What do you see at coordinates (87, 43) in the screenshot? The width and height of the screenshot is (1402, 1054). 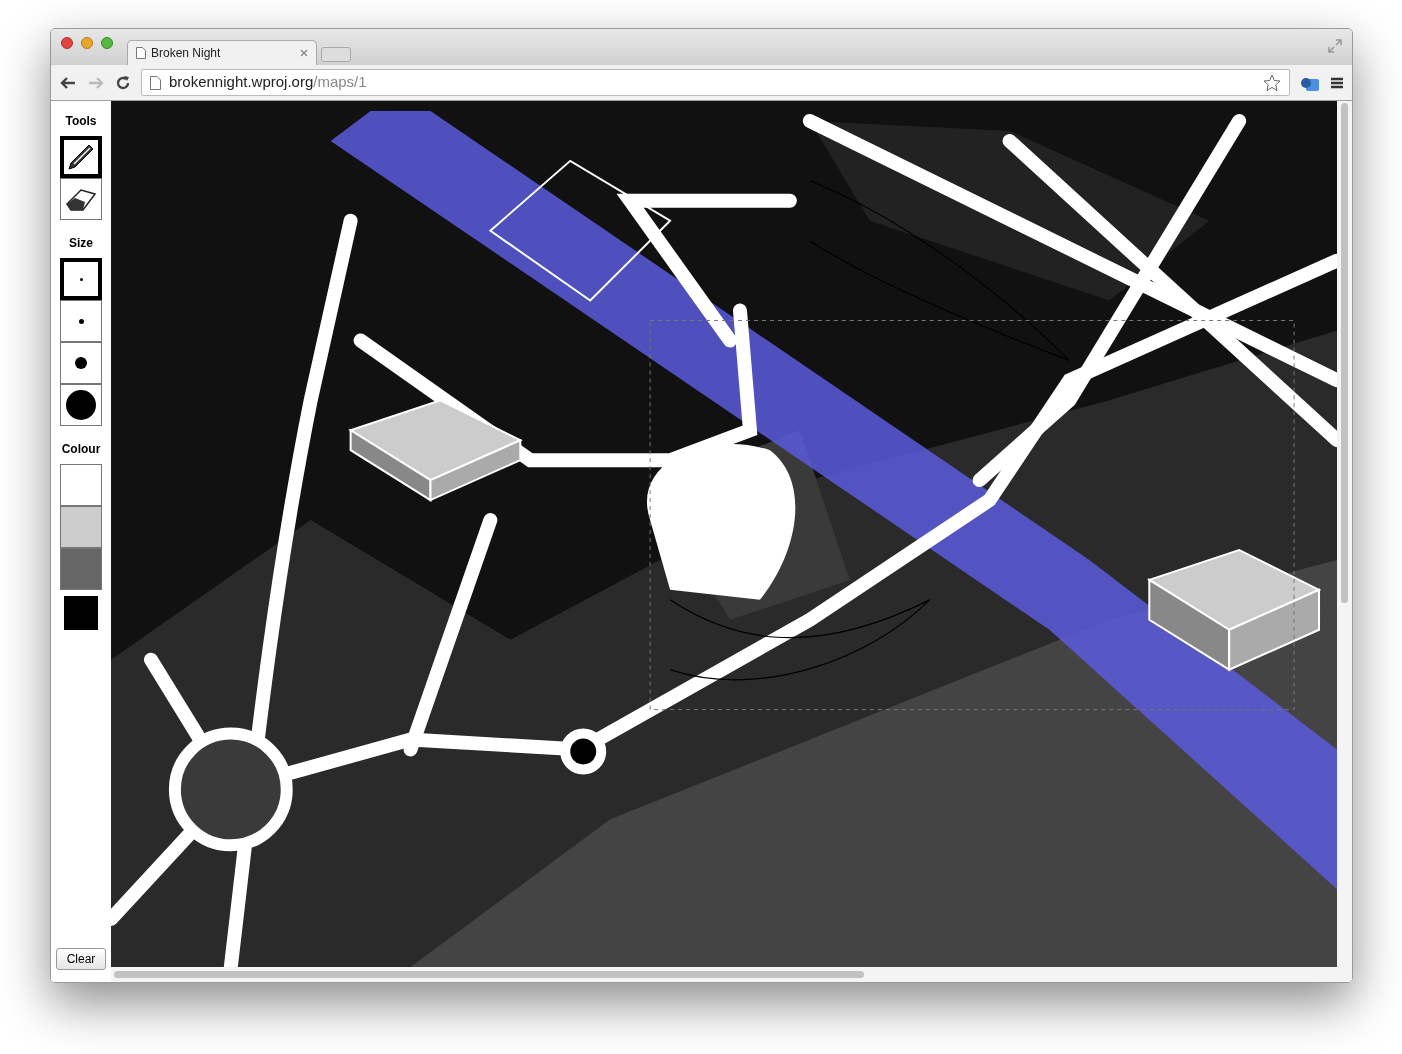 I see `minimize-window-icon` at bounding box center [87, 43].